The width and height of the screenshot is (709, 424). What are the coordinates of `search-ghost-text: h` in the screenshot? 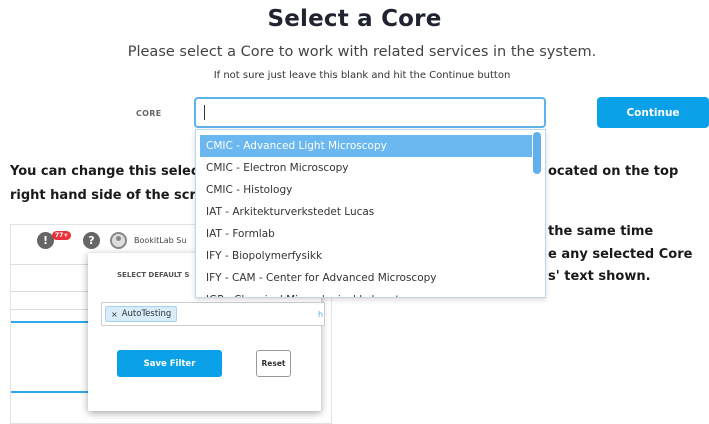 It's located at (321, 314).